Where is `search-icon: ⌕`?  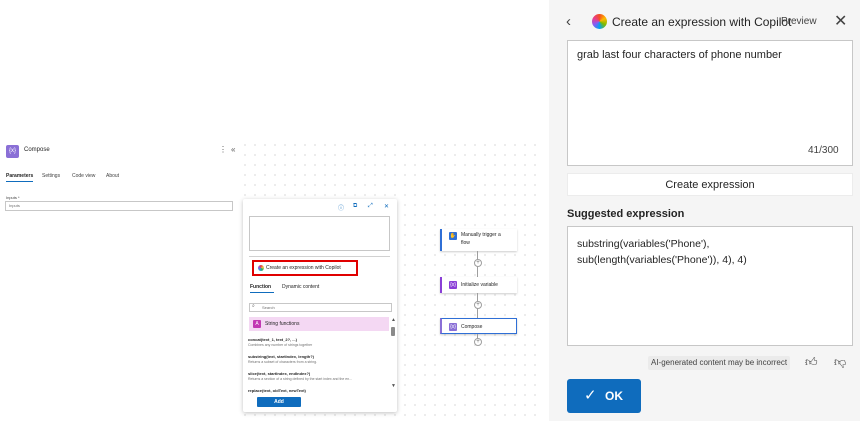 search-icon: ⌕ is located at coordinates (253, 306).